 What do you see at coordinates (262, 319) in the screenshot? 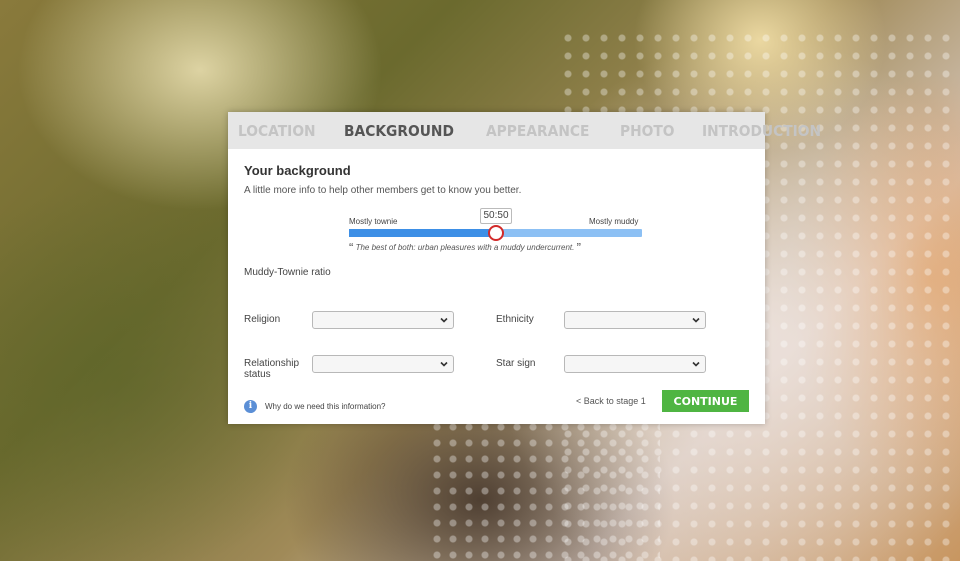
I see `religion-label: Religion` at bounding box center [262, 319].